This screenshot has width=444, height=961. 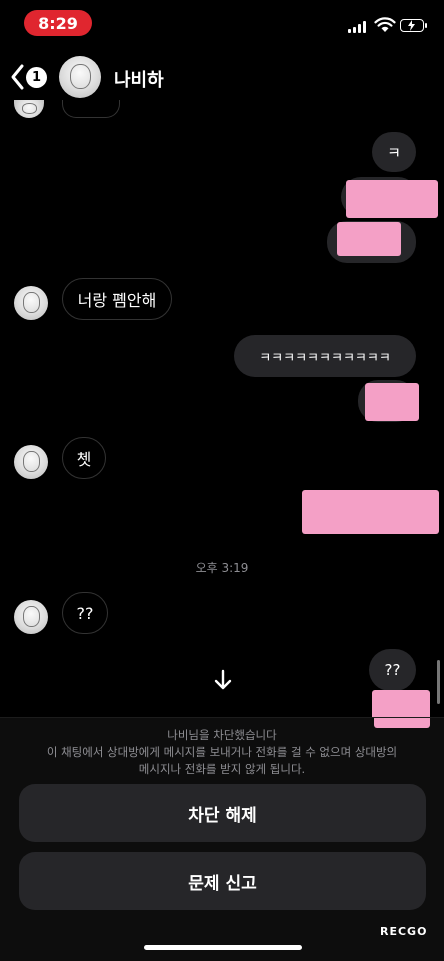 I want to click on timestamp: 오후 3:19, so click(x=222, y=568).